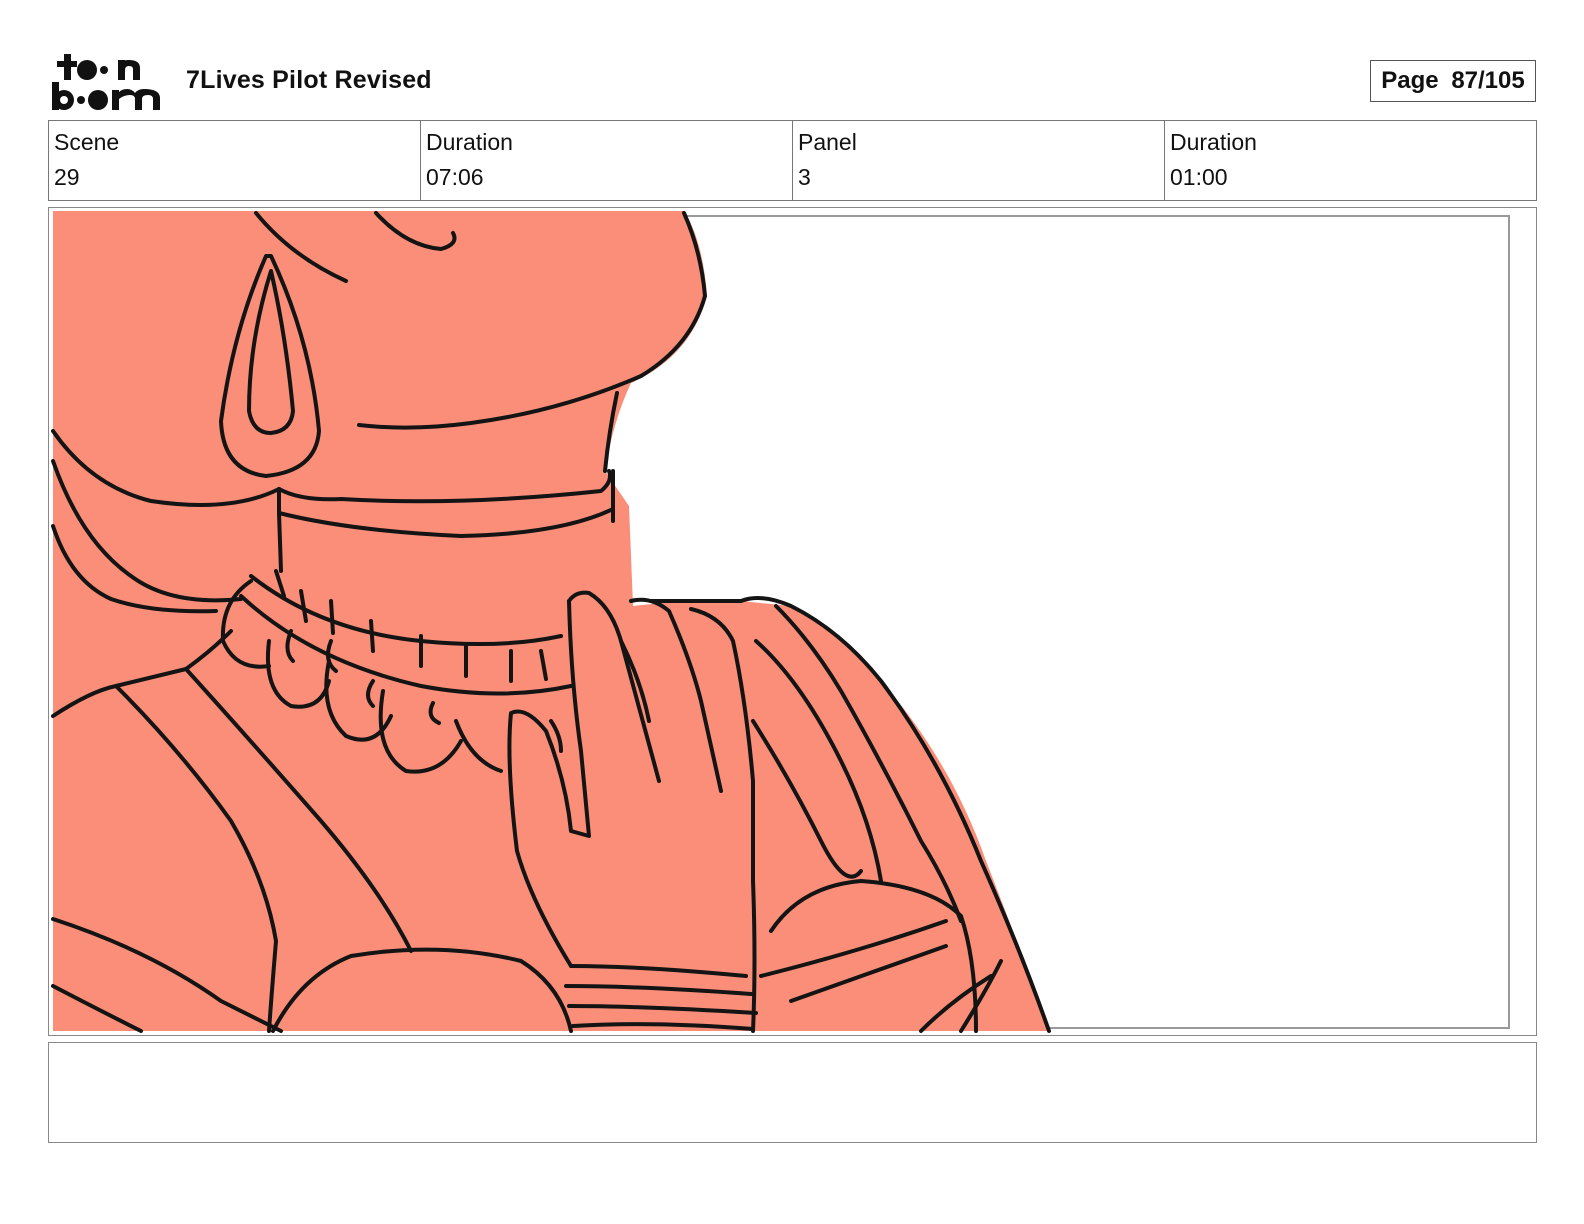 The height and width of the screenshot is (1224, 1584). I want to click on panel-duration-cell: Duration 01:00, so click(1350, 160).